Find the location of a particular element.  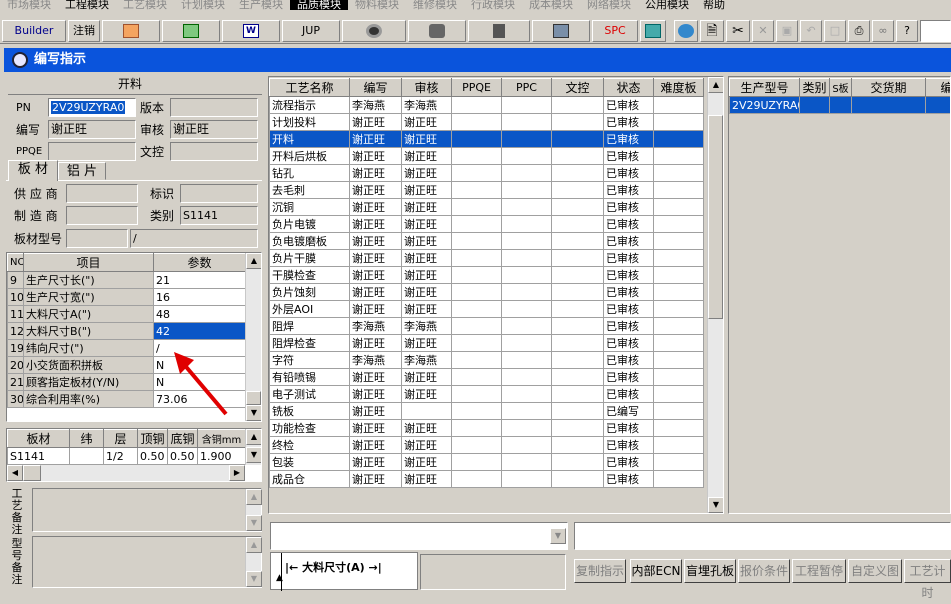

mark-field is located at coordinates (219, 193).